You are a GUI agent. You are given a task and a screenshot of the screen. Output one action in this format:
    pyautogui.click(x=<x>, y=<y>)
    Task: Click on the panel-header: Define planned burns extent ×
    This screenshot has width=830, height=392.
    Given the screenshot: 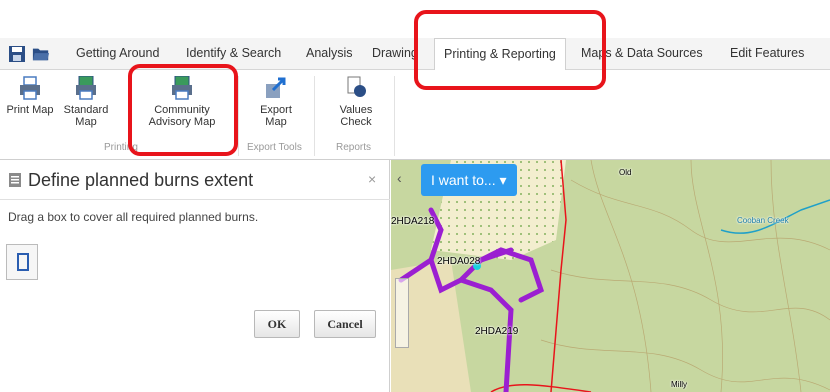 What is the action you would take?
    pyautogui.click(x=195, y=180)
    